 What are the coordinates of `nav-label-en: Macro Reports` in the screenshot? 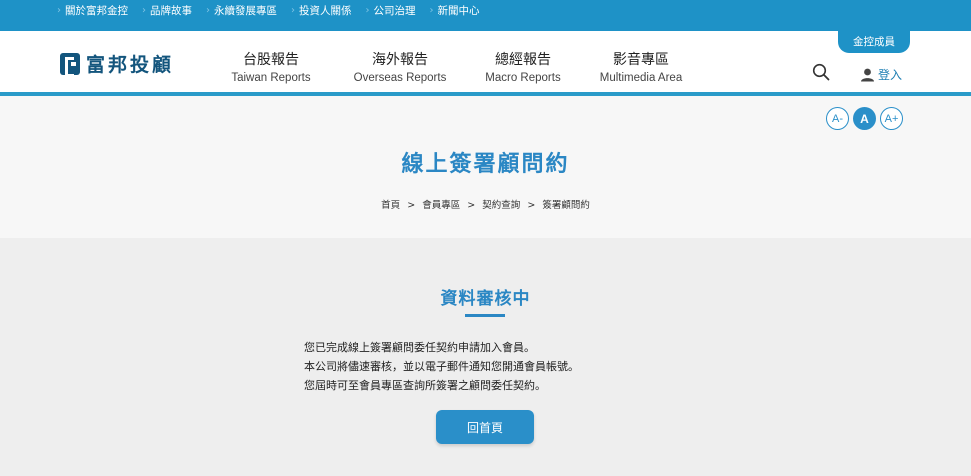 It's located at (523, 78).